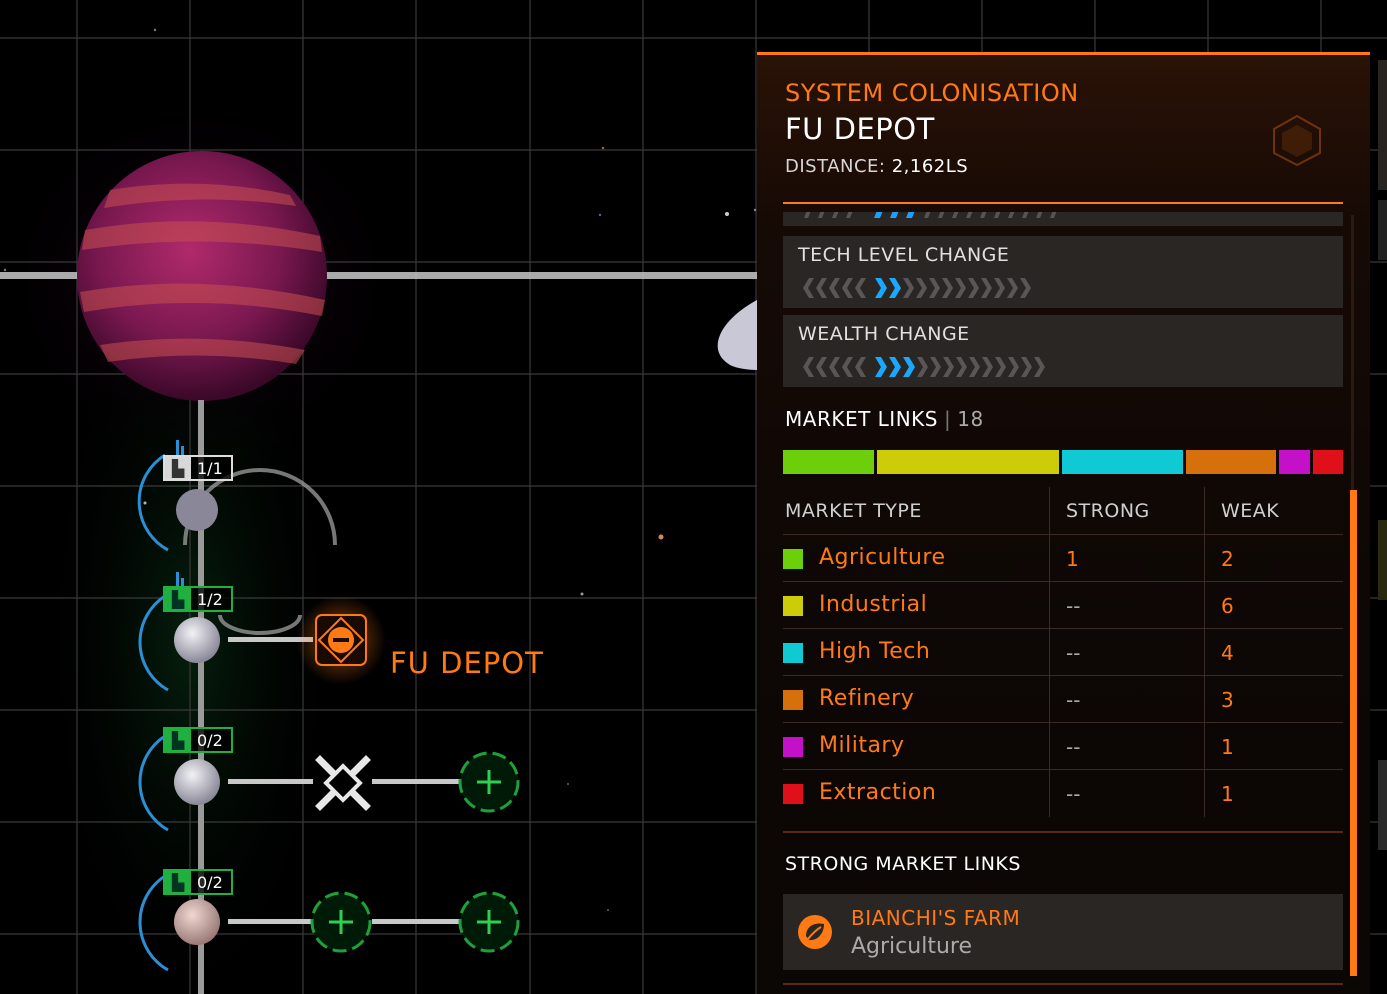 Image resolution: width=1387 pixels, height=994 pixels. I want to click on tech-level-chevron-meter, so click(917, 288).